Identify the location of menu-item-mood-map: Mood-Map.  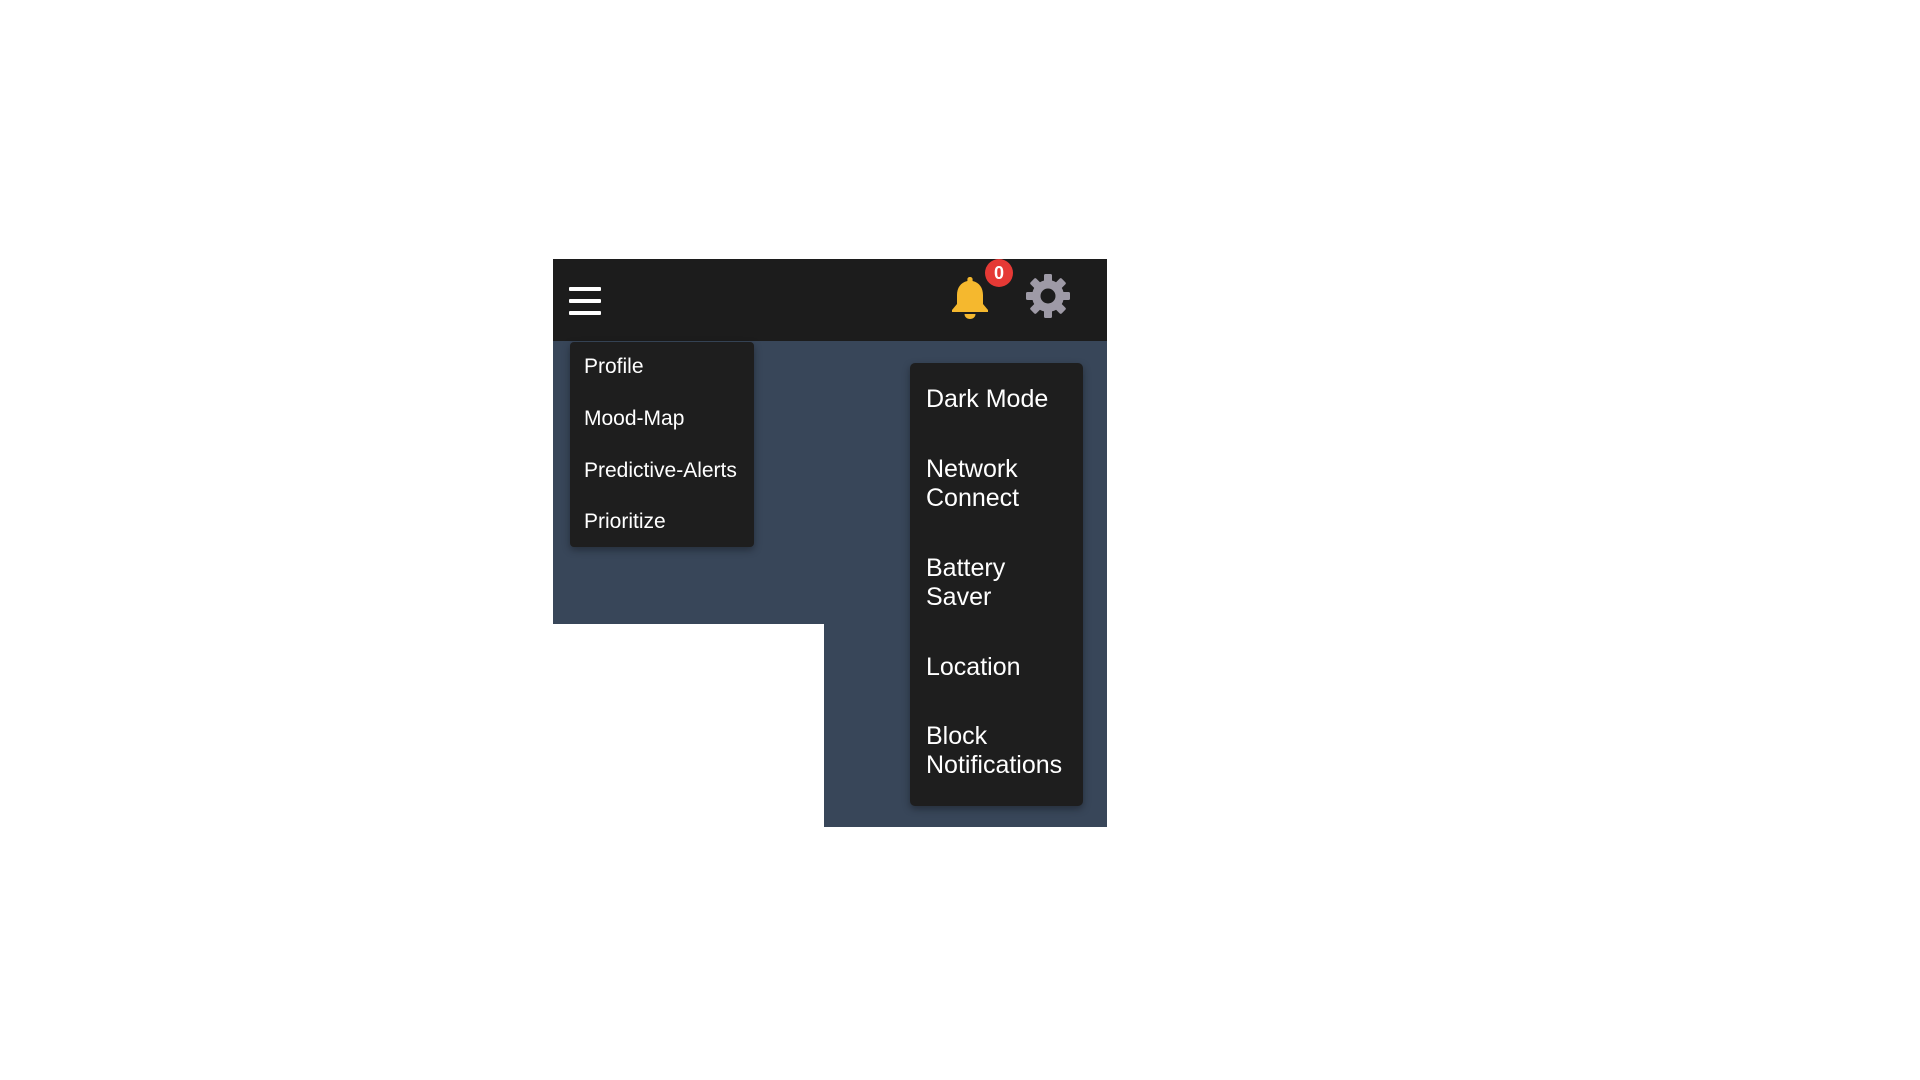
(634, 419).